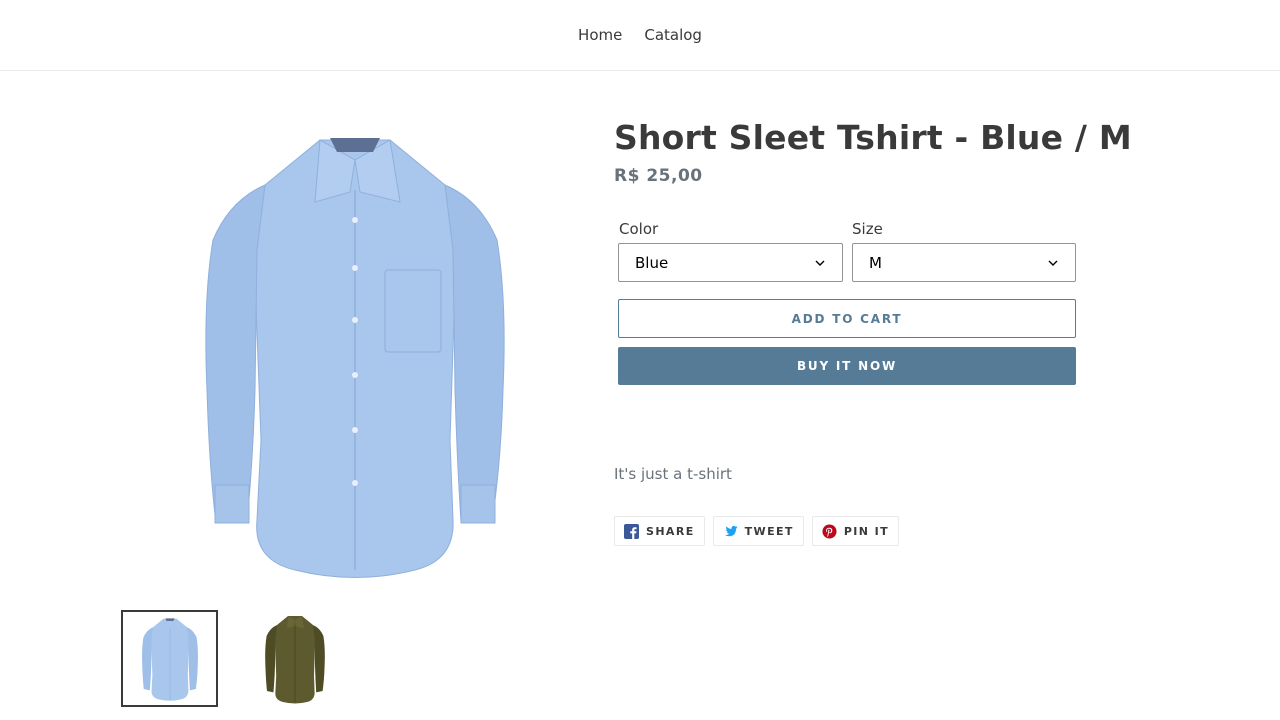 The height and width of the screenshot is (720, 1280). What do you see at coordinates (673, 474) in the screenshot?
I see `product-description: It's just a t-shirt` at bounding box center [673, 474].